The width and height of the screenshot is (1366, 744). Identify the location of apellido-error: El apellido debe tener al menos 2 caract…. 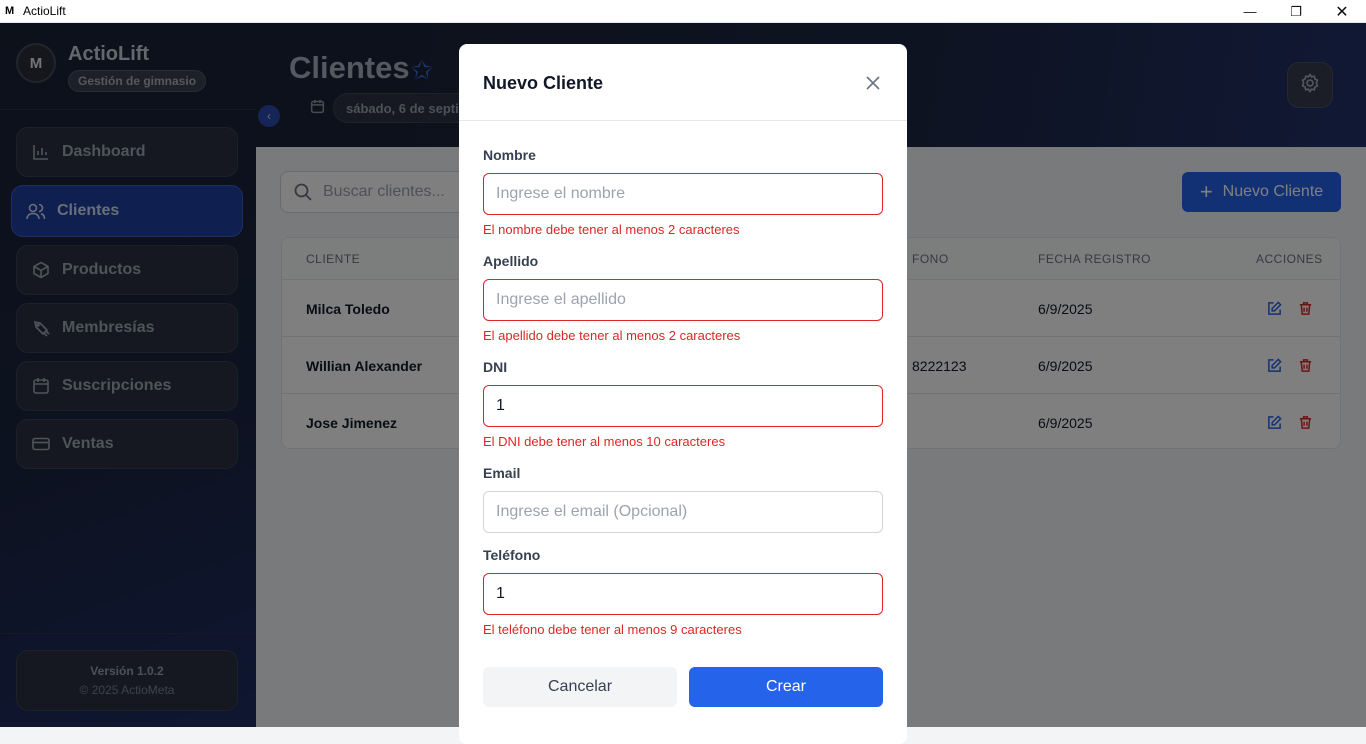
(612, 335).